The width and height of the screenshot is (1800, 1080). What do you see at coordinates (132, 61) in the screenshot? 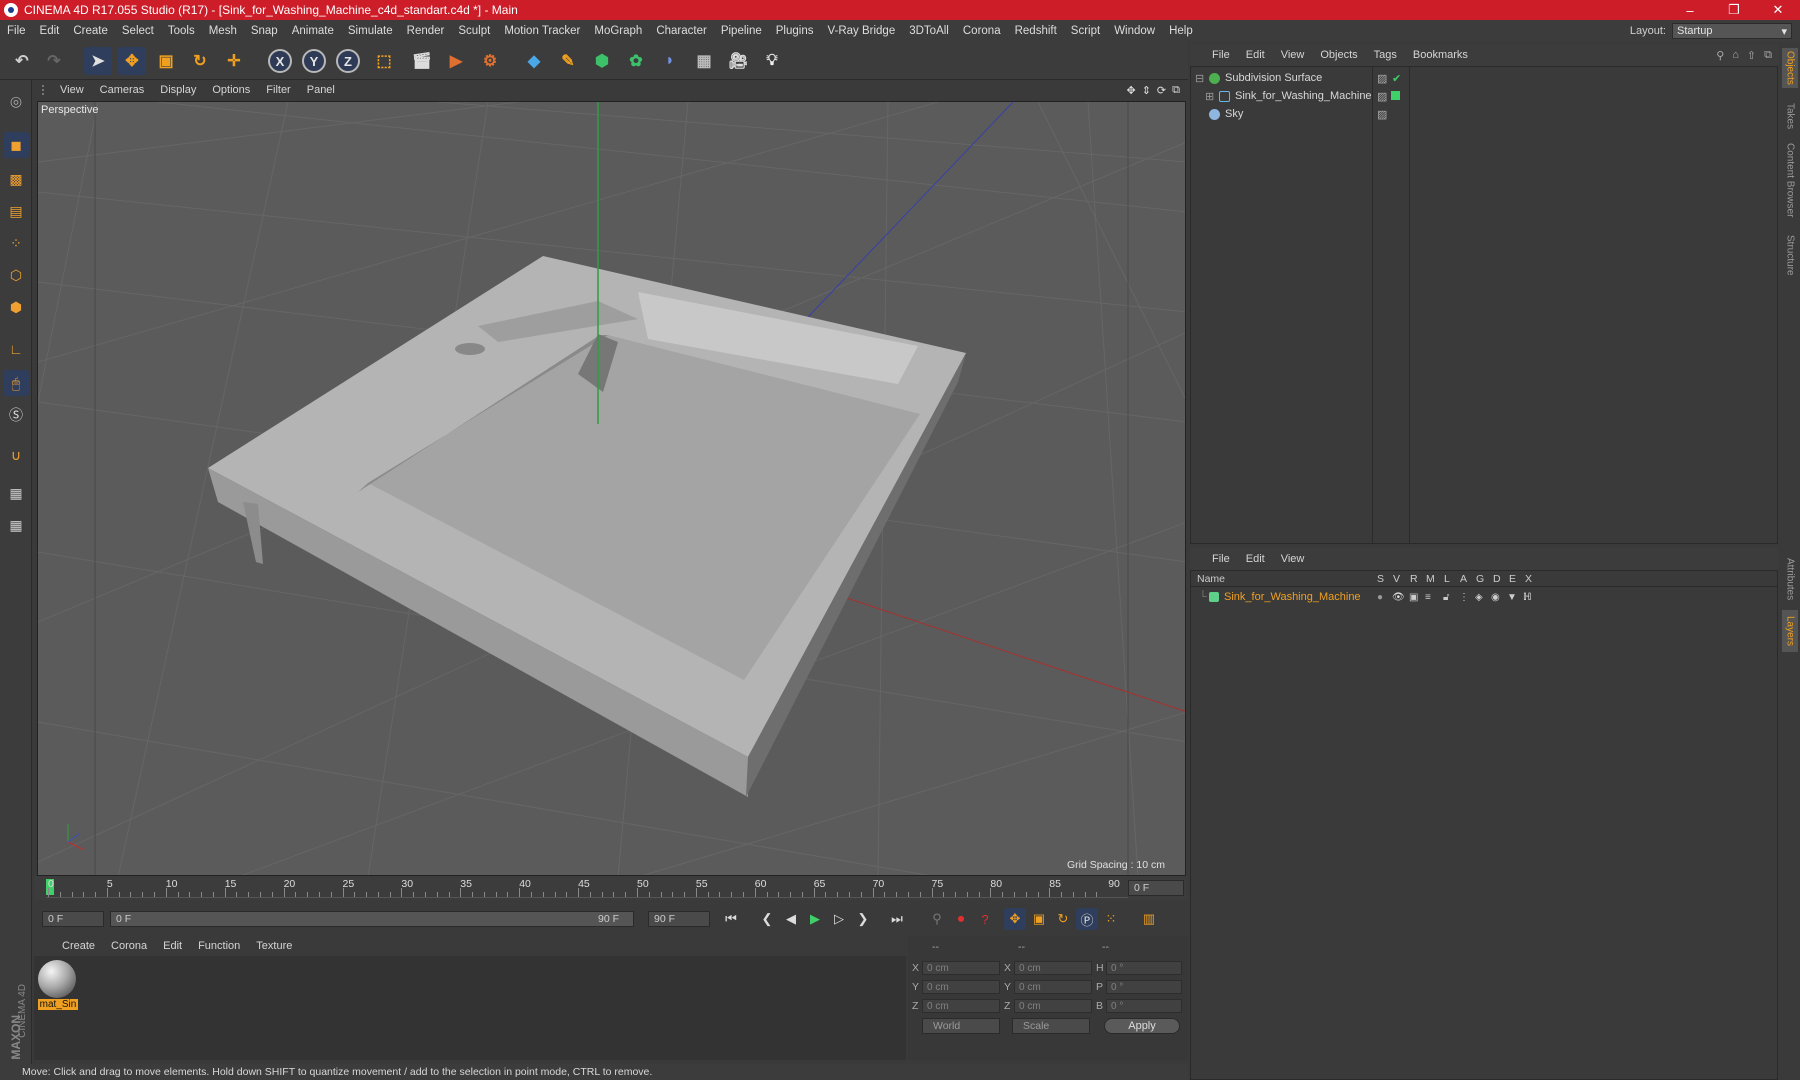
I see `move-tool-icon: ✥` at bounding box center [132, 61].